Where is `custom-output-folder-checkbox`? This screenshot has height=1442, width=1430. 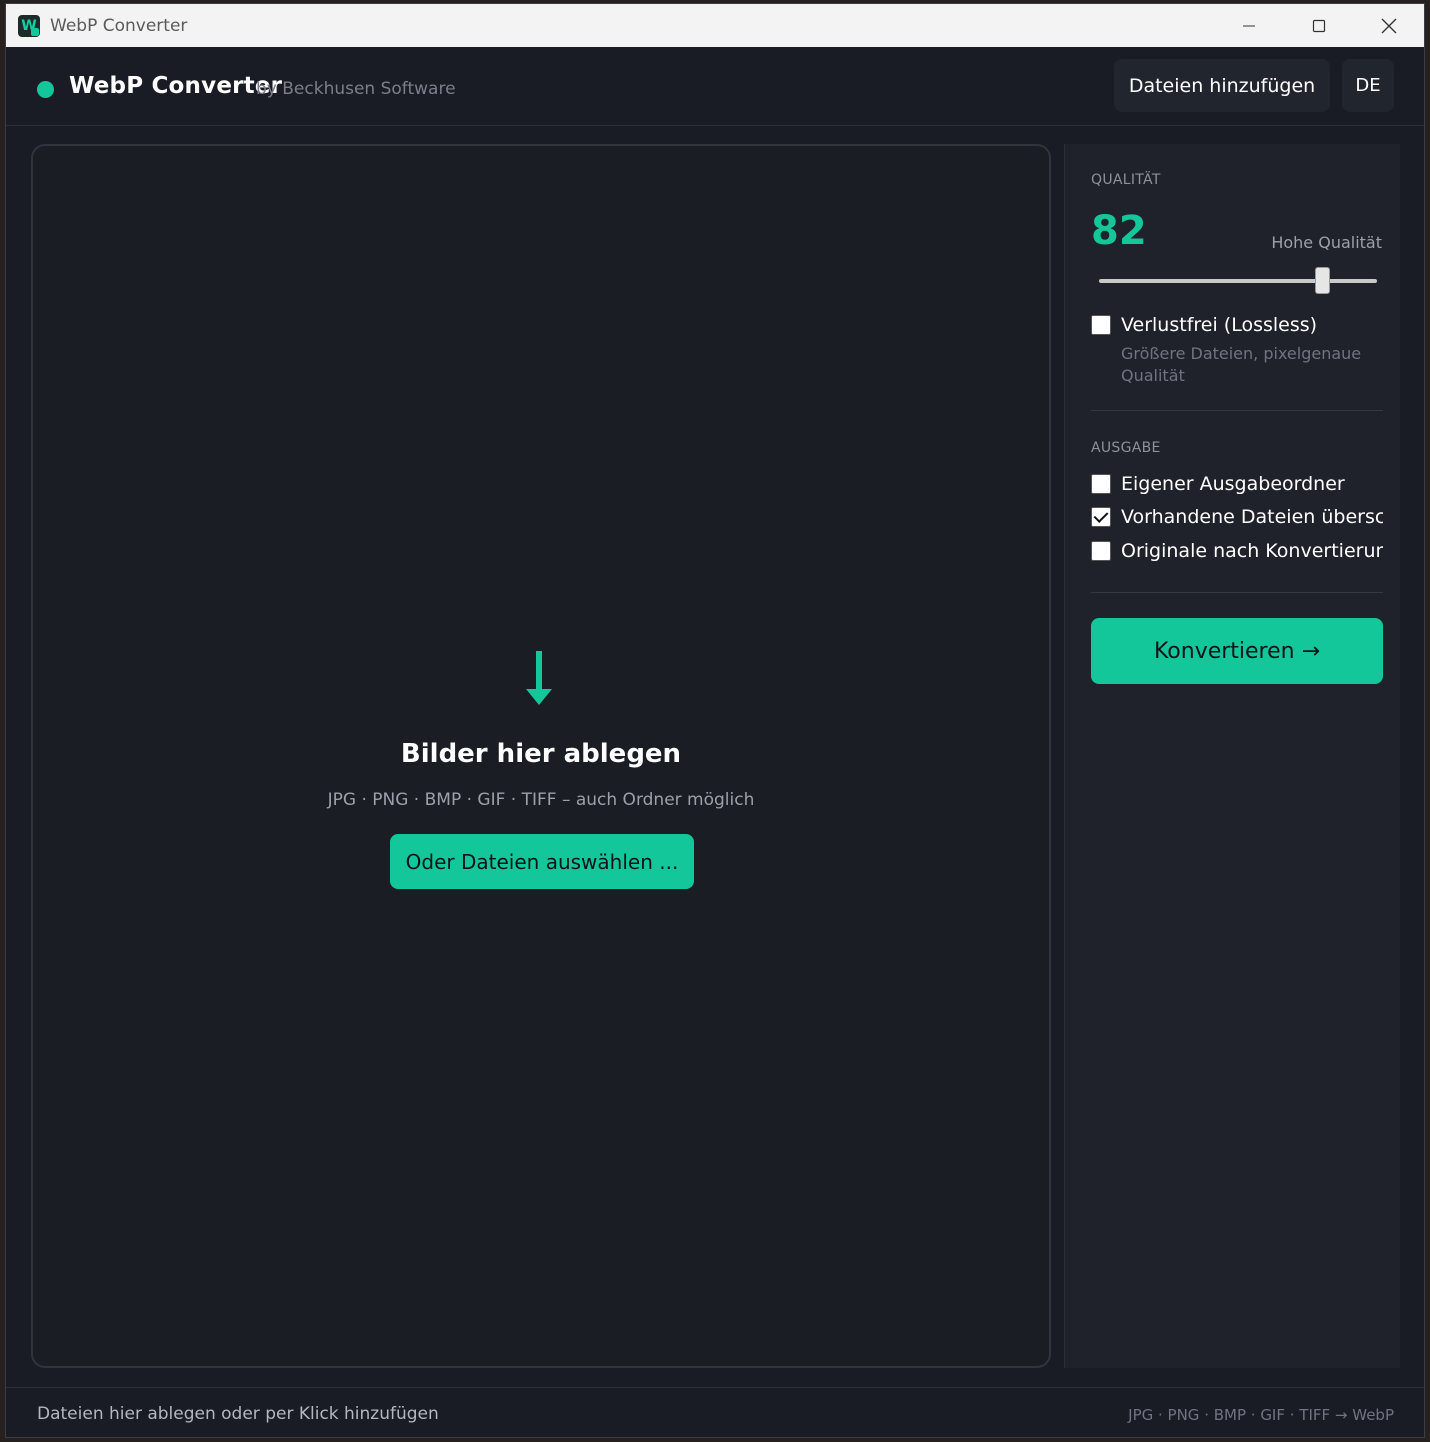
custom-output-folder-checkbox is located at coordinates (1101, 484).